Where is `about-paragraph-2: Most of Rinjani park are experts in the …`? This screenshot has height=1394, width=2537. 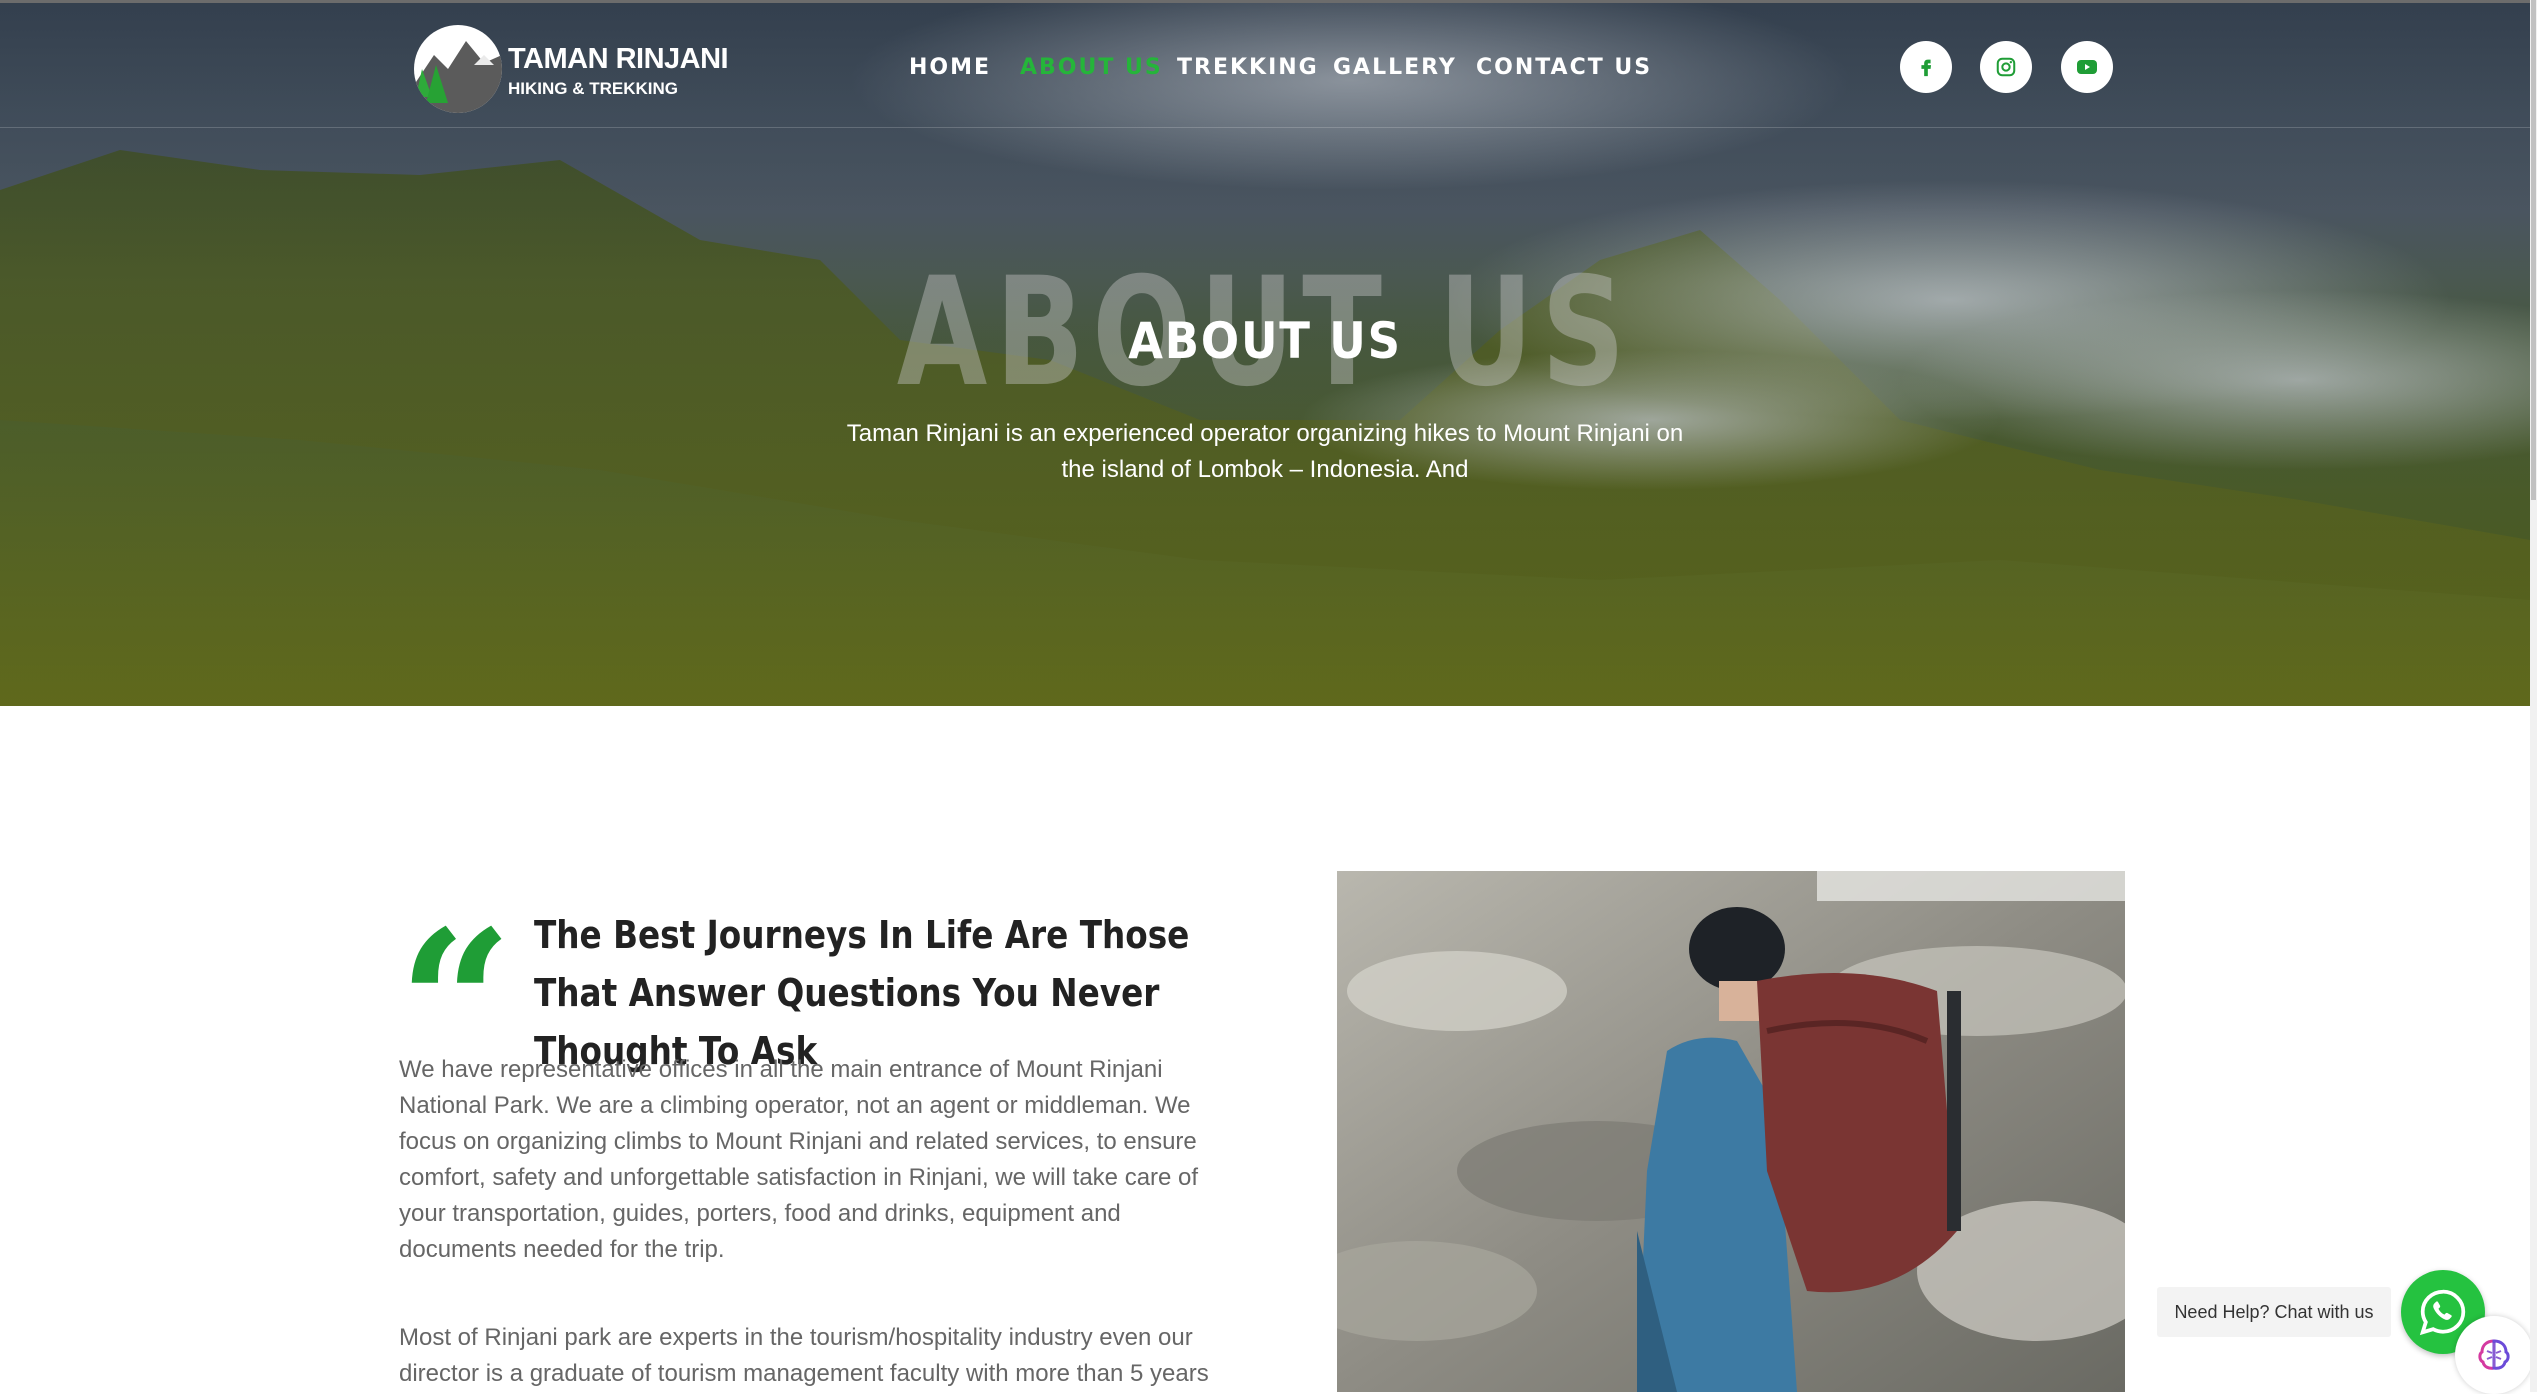
about-paragraph-2: Most of Rinjani park are experts in the … is located at coordinates (804, 1355).